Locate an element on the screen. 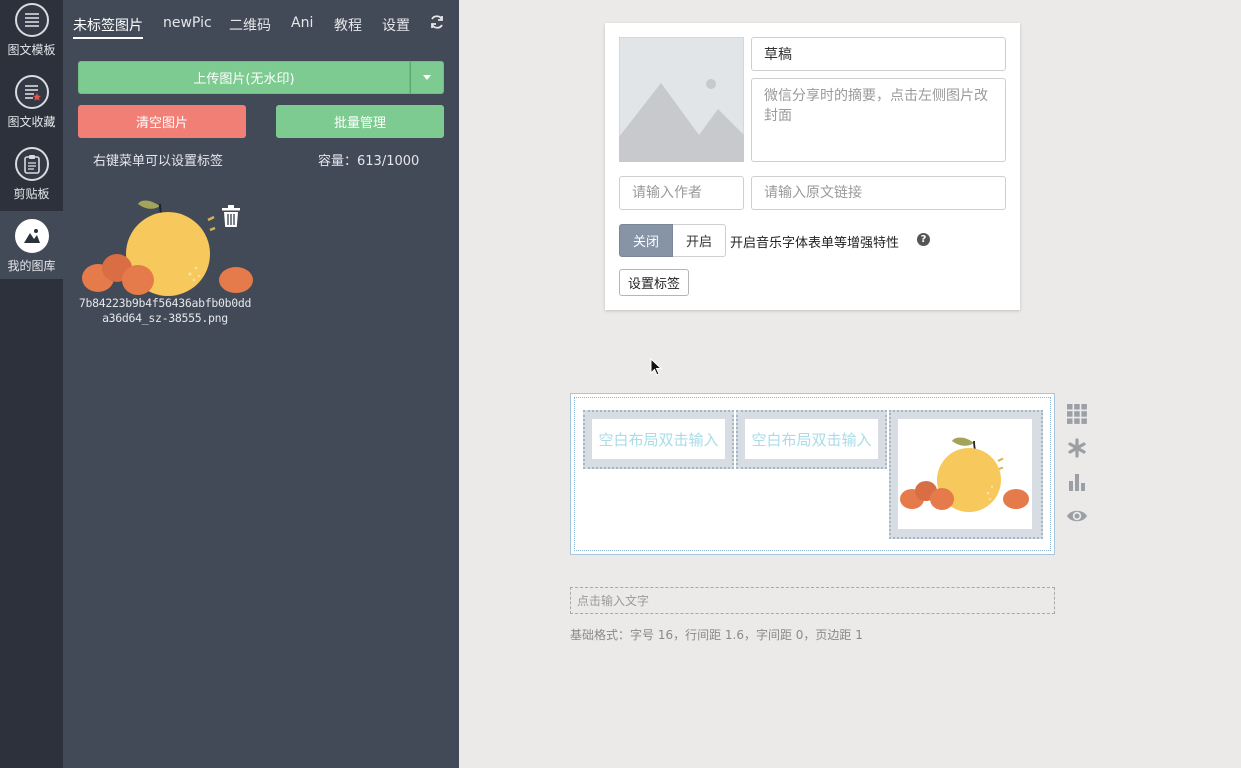  tag-hint: 右键菜单可以设置标签 is located at coordinates (158, 161).